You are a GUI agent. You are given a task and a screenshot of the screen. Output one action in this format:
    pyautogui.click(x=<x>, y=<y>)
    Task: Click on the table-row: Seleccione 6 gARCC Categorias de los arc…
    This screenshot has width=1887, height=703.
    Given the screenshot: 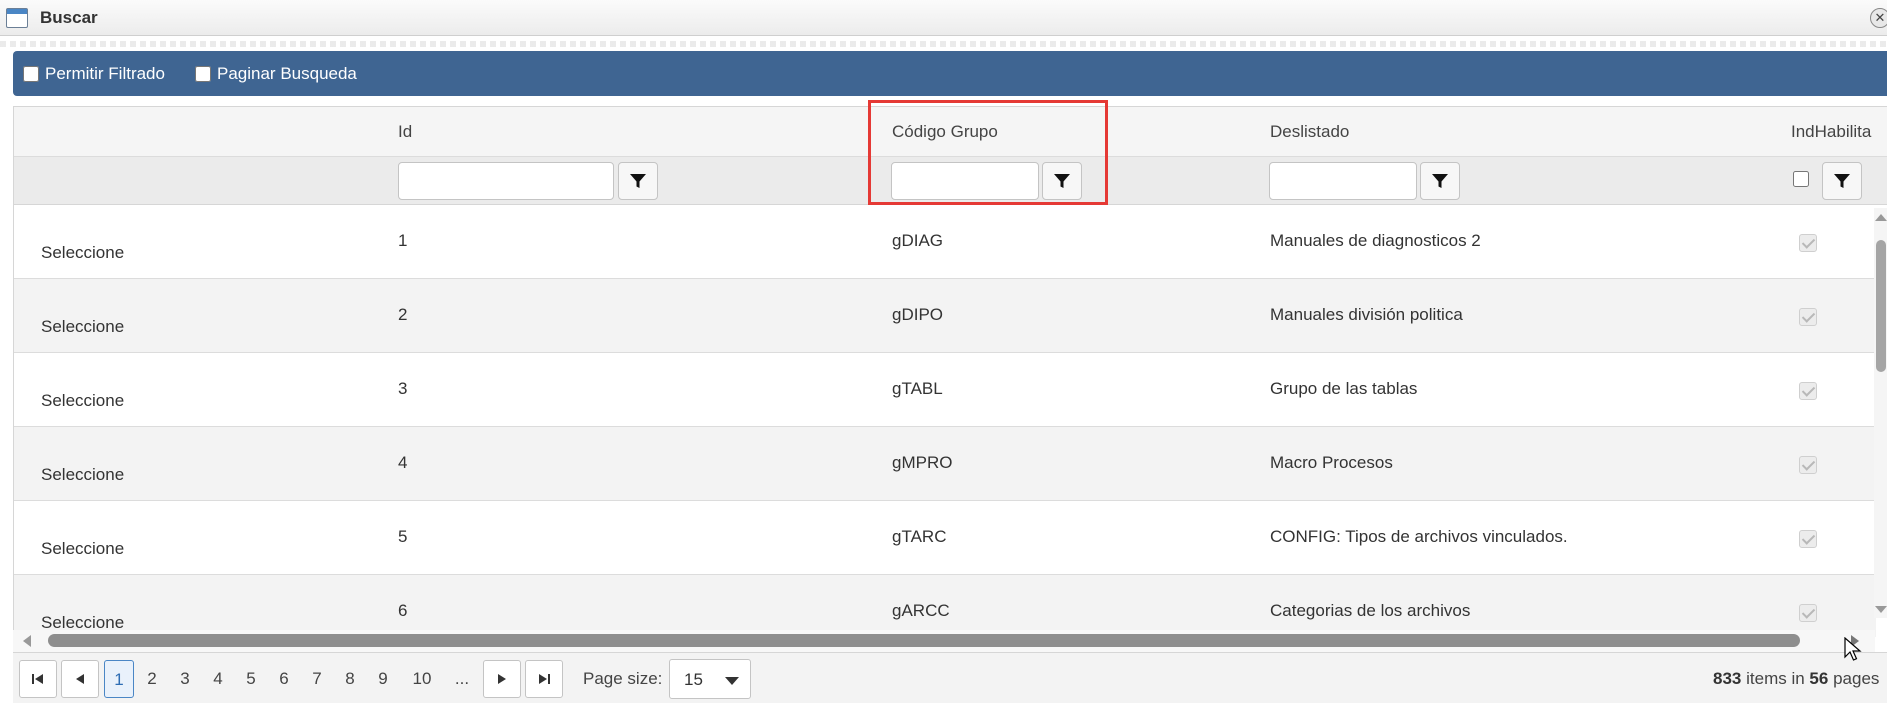 What is the action you would take?
    pyautogui.click(x=945, y=606)
    